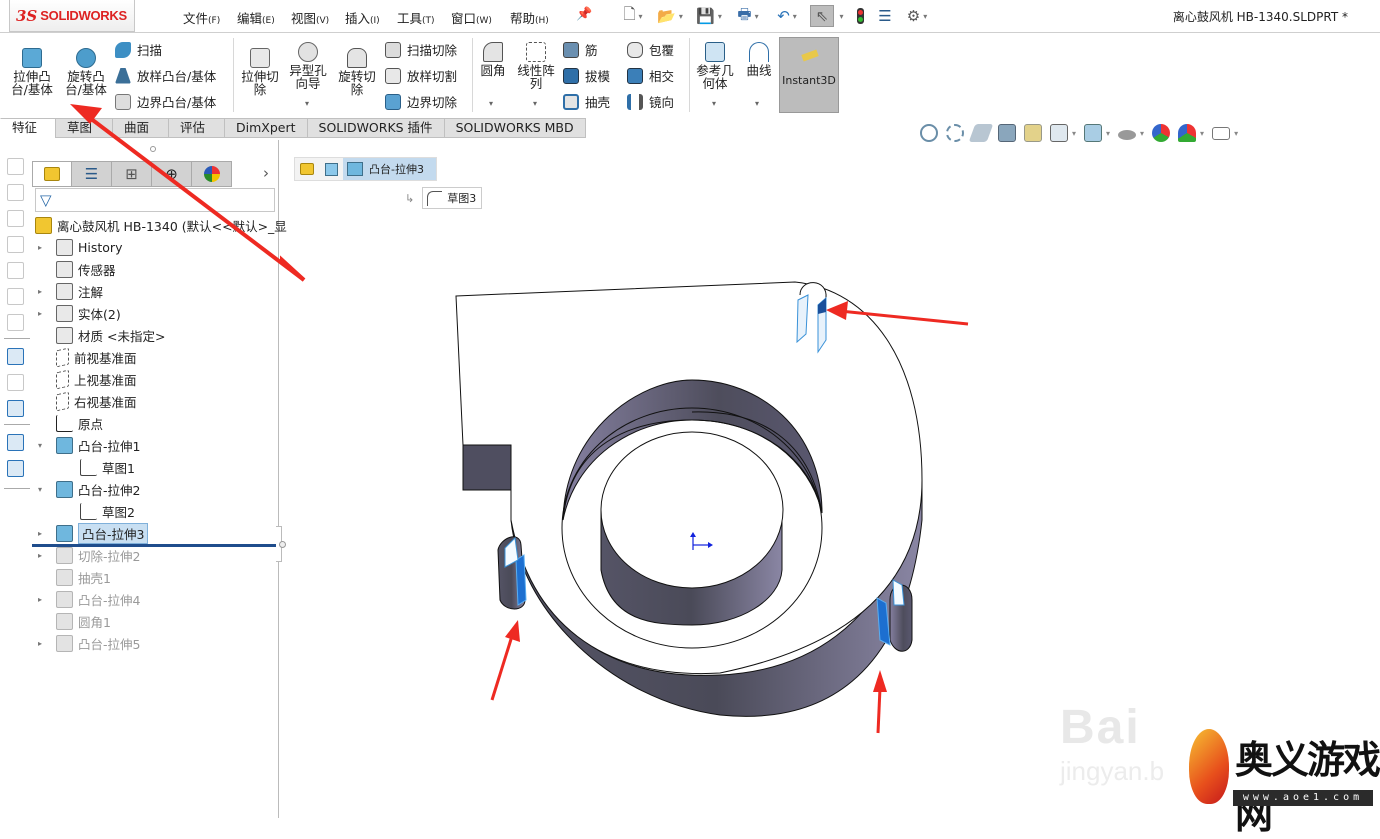 This screenshot has height=839, width=1380. Describe the element at coordinates (96, 357) in the screenshot. I see `tree-item: 前视基准面` at that location.